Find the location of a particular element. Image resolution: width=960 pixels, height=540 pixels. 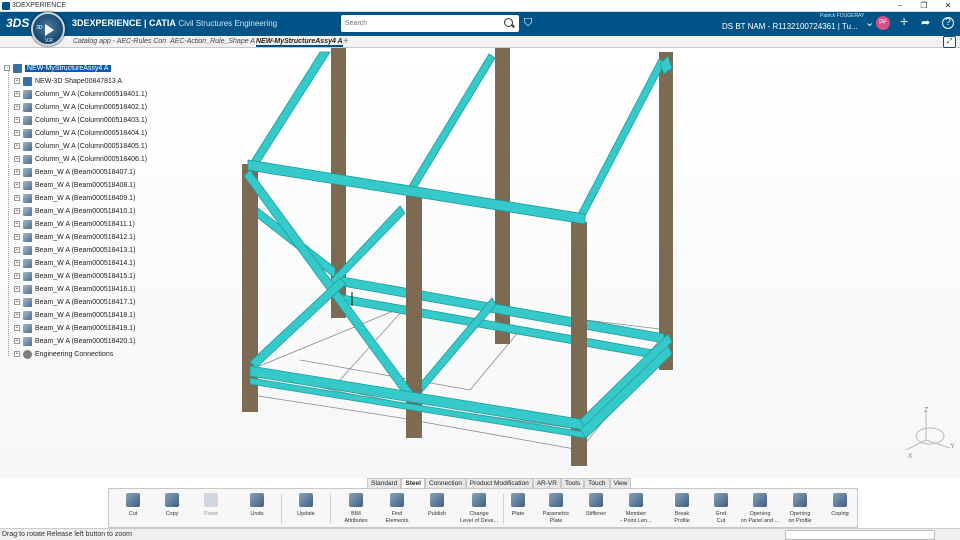

tree-item: + Beam_W A (Beam000518417.1) is located at coordinates (74, 302).